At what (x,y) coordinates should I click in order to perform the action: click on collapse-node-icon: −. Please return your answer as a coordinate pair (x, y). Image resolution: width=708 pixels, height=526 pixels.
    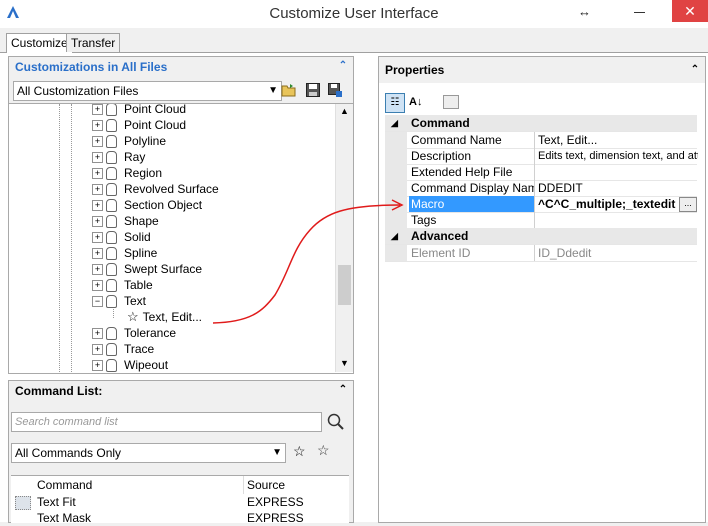
    Looking at the image, I should click on (97, 302).